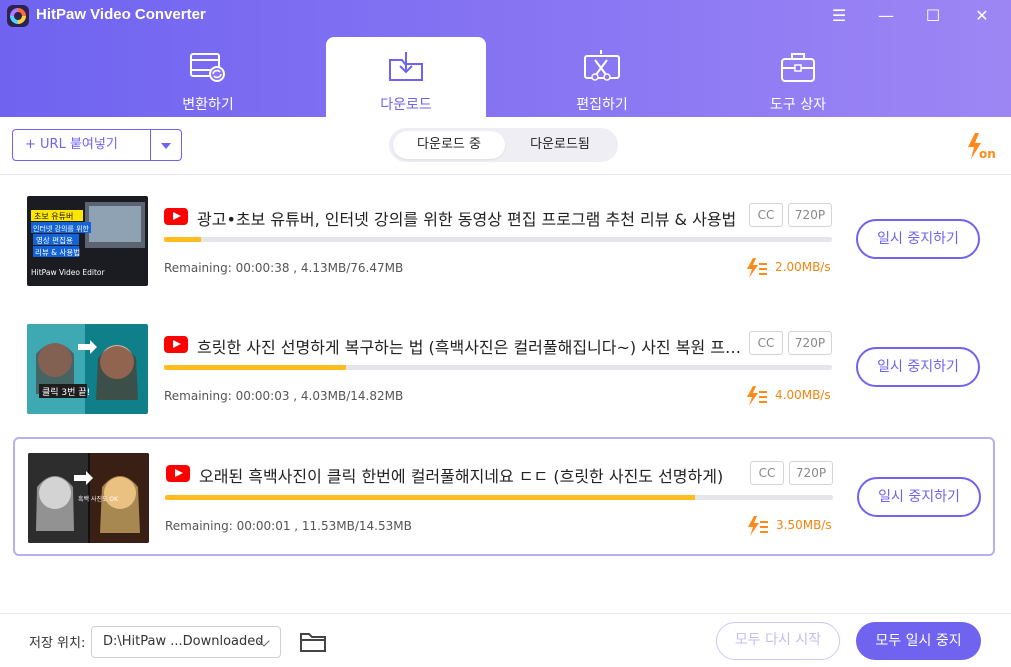 Image resolution: width=1011 pixels, height=667 pixels. I want to click on tab-edit: 편집하기, so click(602, 77).